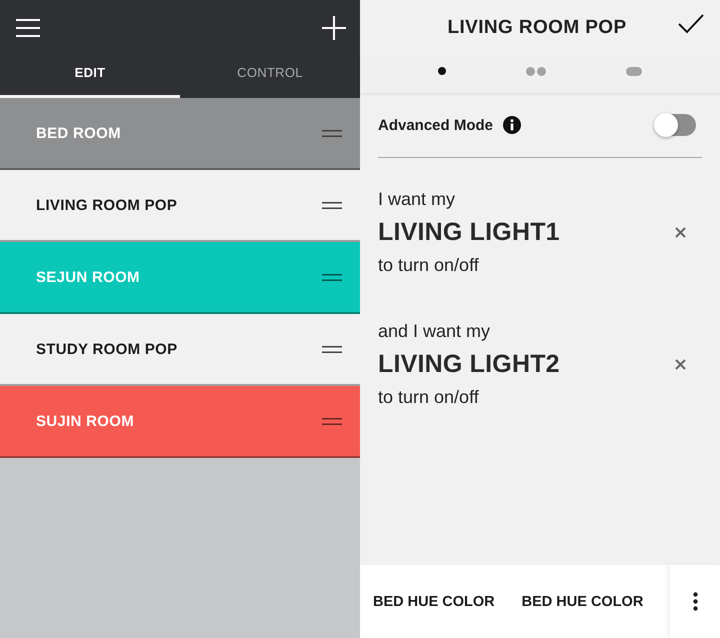  Describe the element at coordinates (436, 125) in the screenshot. I see `advanced-mode-label: Advanced Mode` at that location.